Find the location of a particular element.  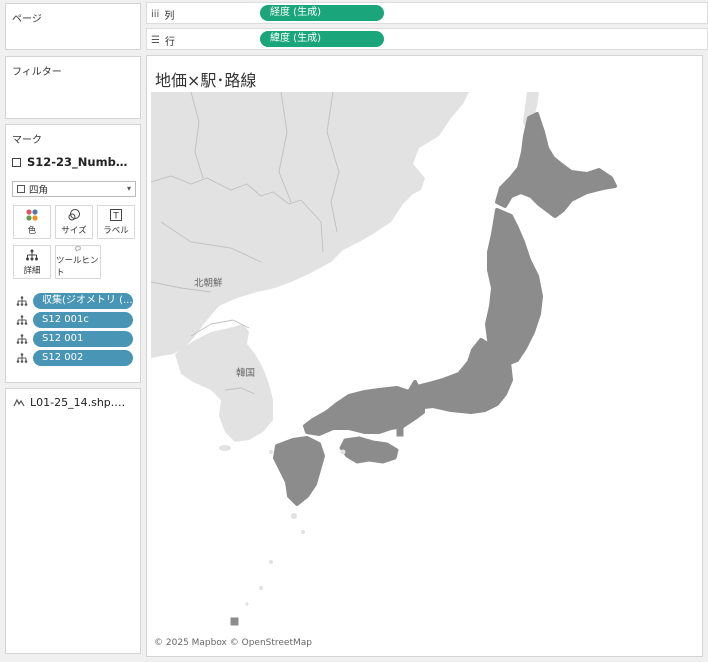

sheet-title: 地価×駅･路線 is located at coordinates (206, 80).